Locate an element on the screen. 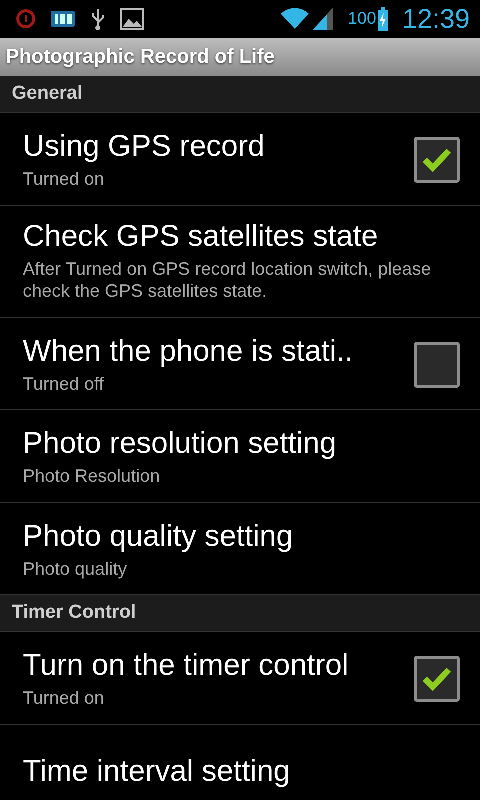 The height and width of the screenshot is (800, 480). image-icon is located at coordinates (132, 19).